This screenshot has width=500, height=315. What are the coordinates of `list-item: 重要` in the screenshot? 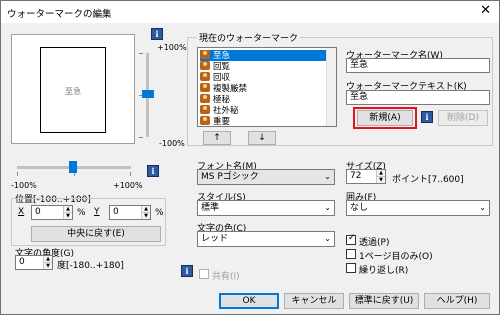 It's located at (263, 121).